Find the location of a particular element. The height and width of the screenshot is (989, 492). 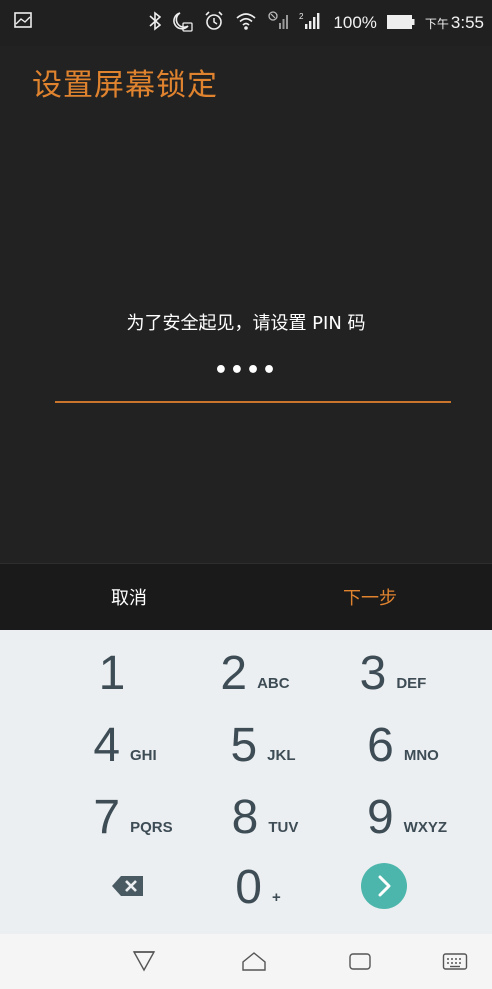

sim2-signal-icon: 2 is located at coordinates (311, 23).